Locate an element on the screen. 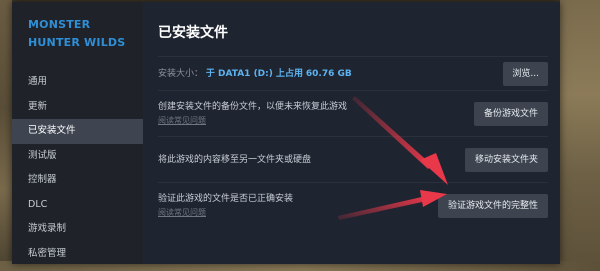  sidebar-item-dlc: DLC is located at coordinates (77, 205).